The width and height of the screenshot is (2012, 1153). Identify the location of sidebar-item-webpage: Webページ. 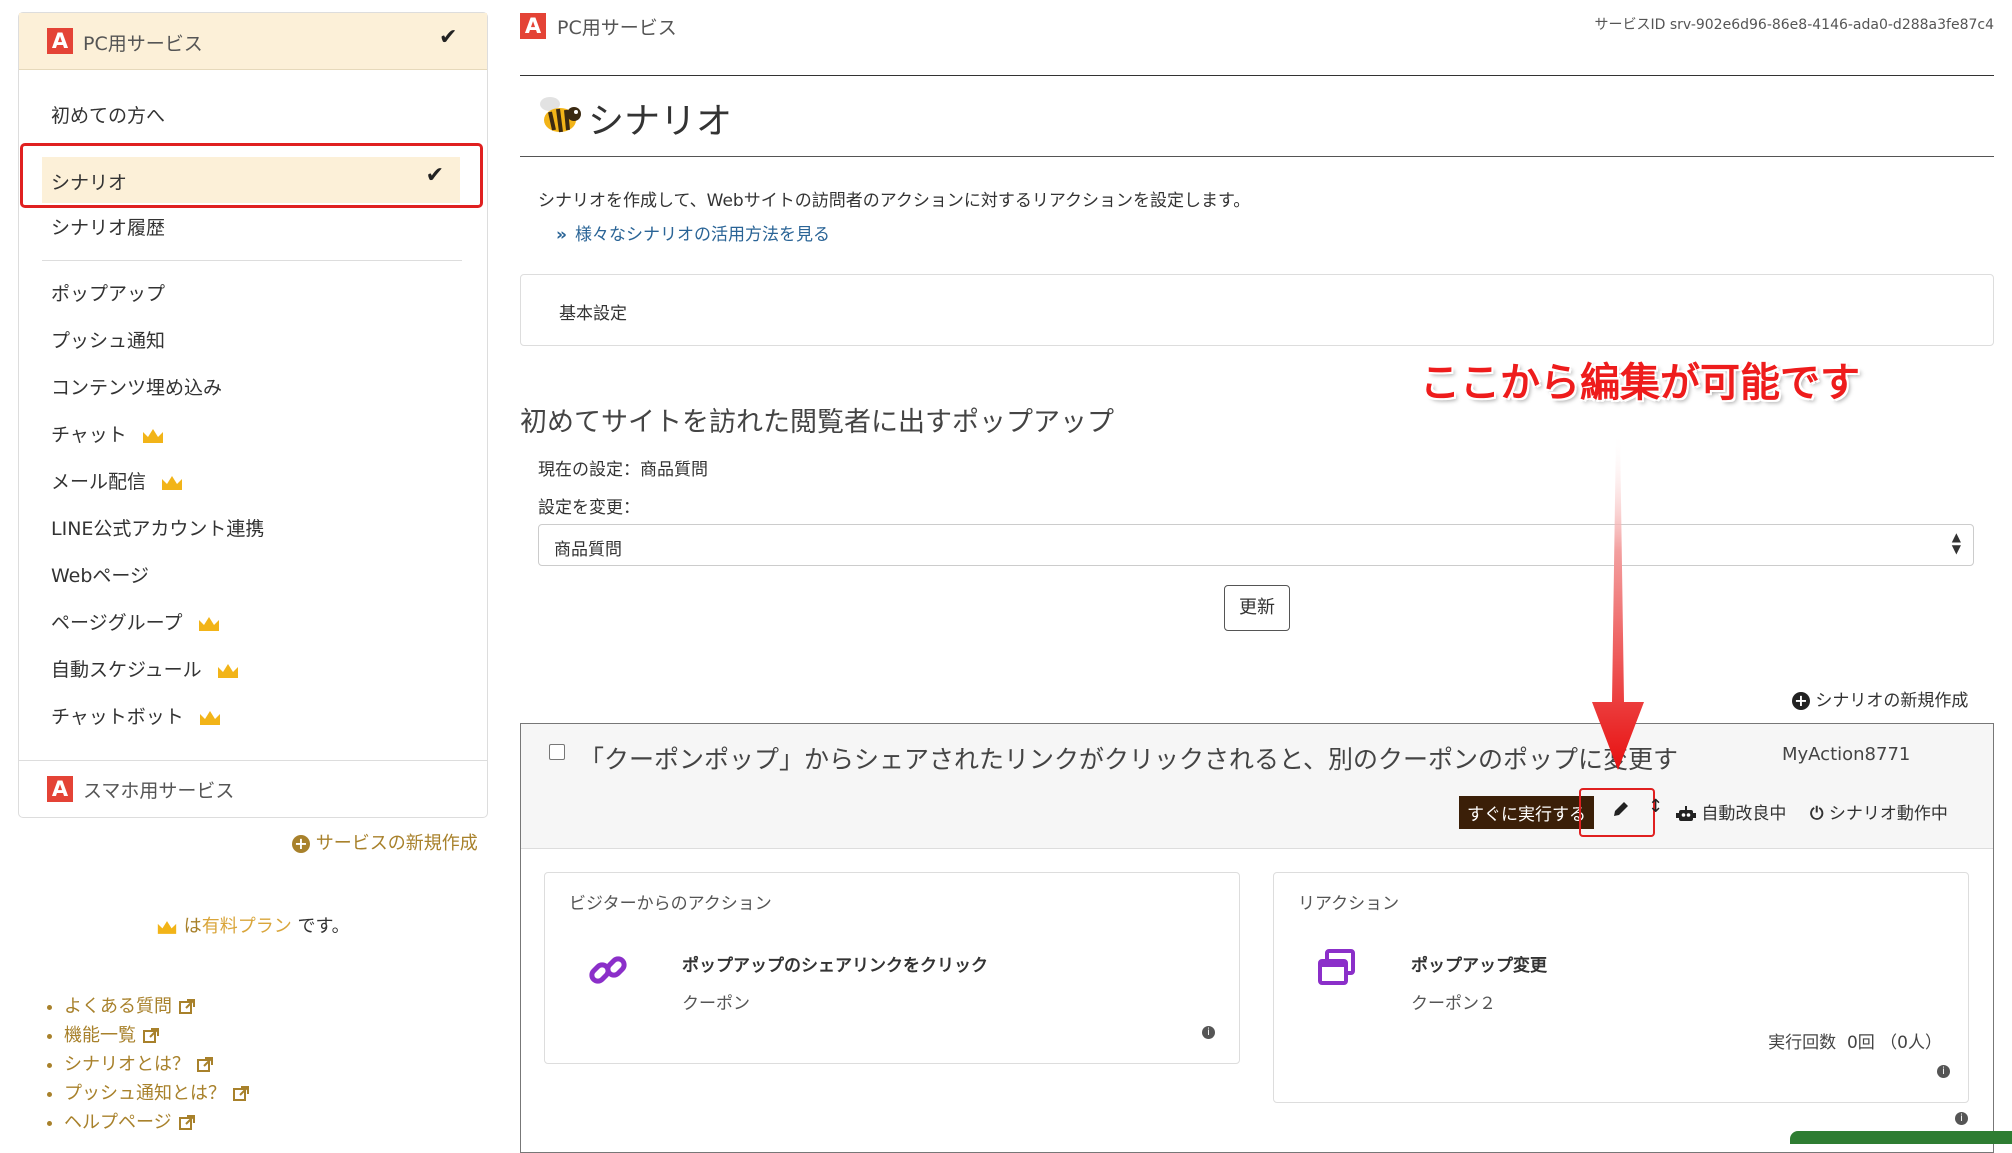
(100, 574).